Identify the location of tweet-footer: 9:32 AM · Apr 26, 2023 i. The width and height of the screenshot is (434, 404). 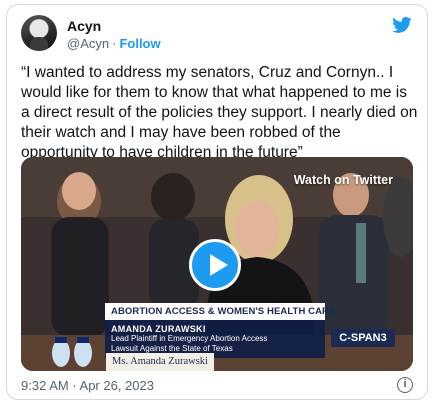
(217, 386).